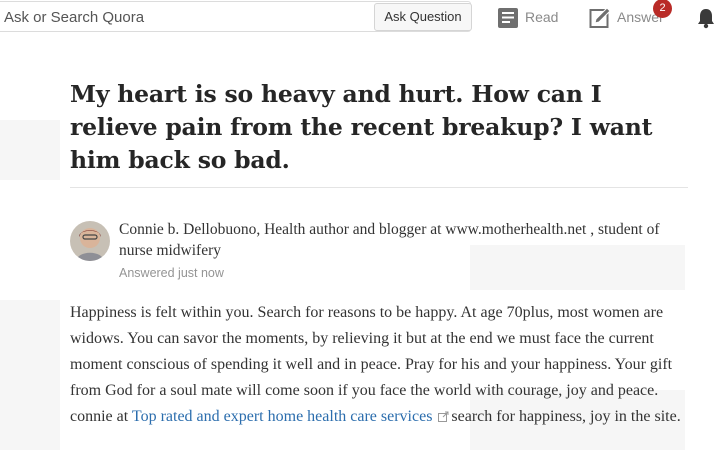 The image size is (723, 452). I want to click on bell-icon, so click(706, 18).